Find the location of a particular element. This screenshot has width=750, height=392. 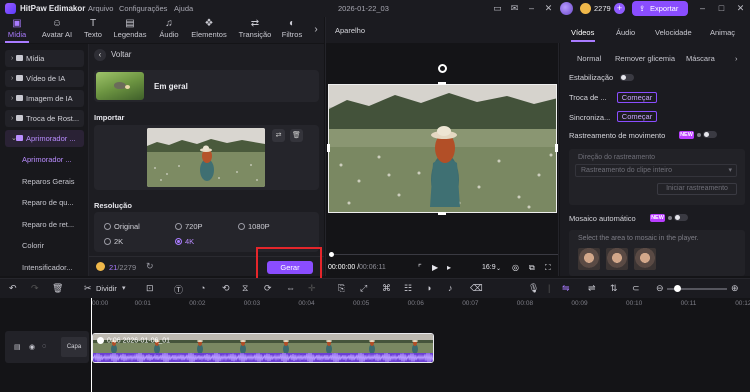

resize-handle-bottom is located at coordinates (442, 213).